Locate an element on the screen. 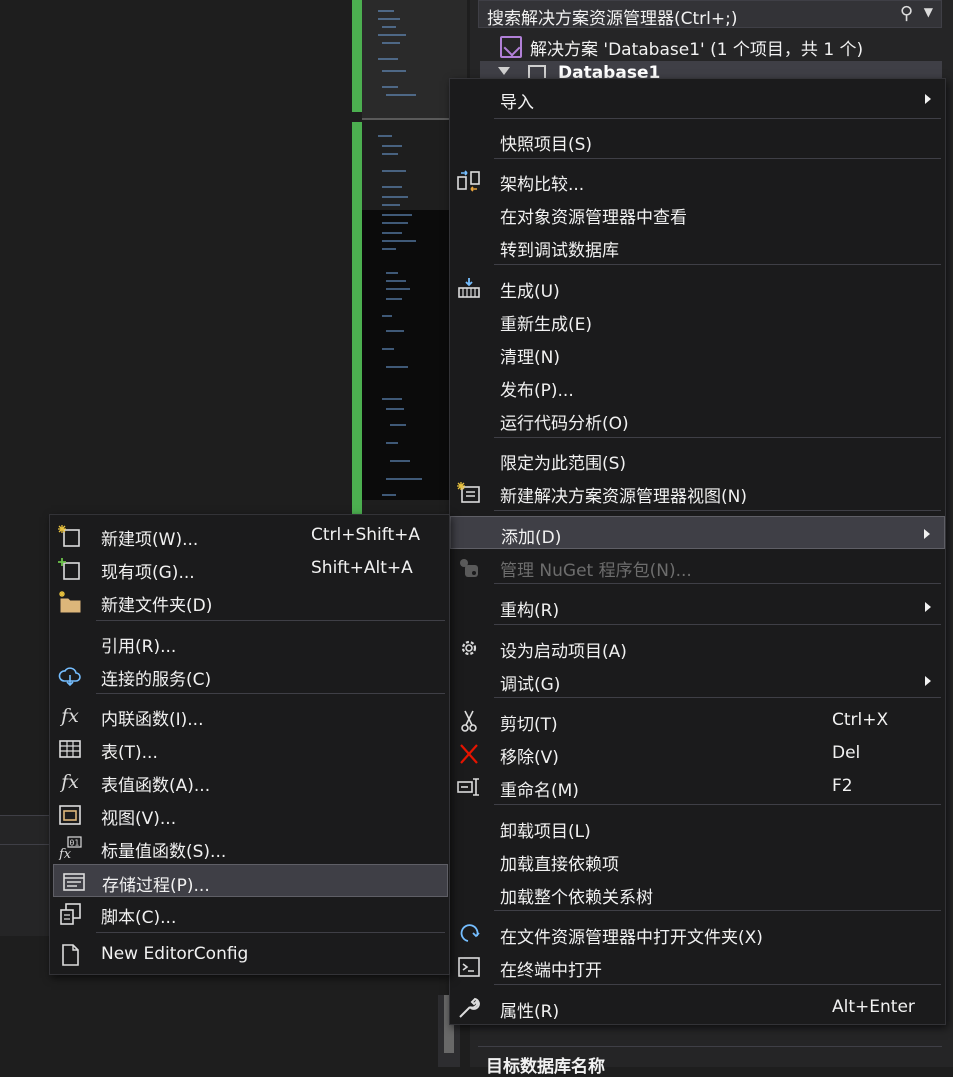 This screenshot has height=1077, width=953. visual-studio-solution-icon is located at coordinates (511, 47).